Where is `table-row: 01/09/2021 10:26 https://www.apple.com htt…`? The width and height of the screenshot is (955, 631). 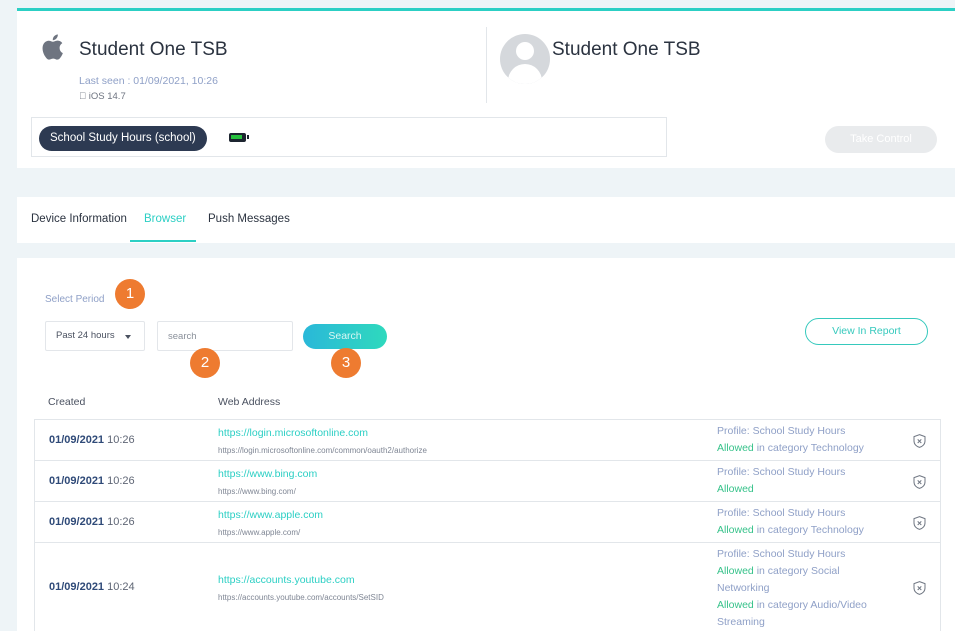 table-row: 01/09/2021 10:26 https://www.apple.com htt… is located at coordinates (487, 522).